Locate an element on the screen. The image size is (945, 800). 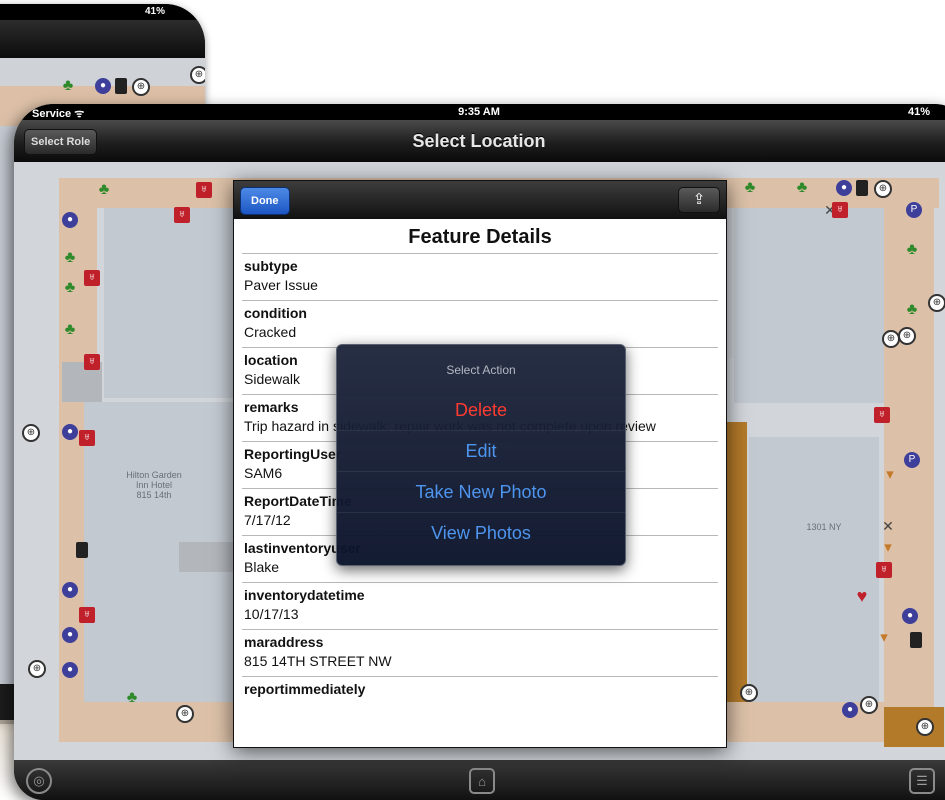
list-icon: ☰ is located at coordinates (922, 781).